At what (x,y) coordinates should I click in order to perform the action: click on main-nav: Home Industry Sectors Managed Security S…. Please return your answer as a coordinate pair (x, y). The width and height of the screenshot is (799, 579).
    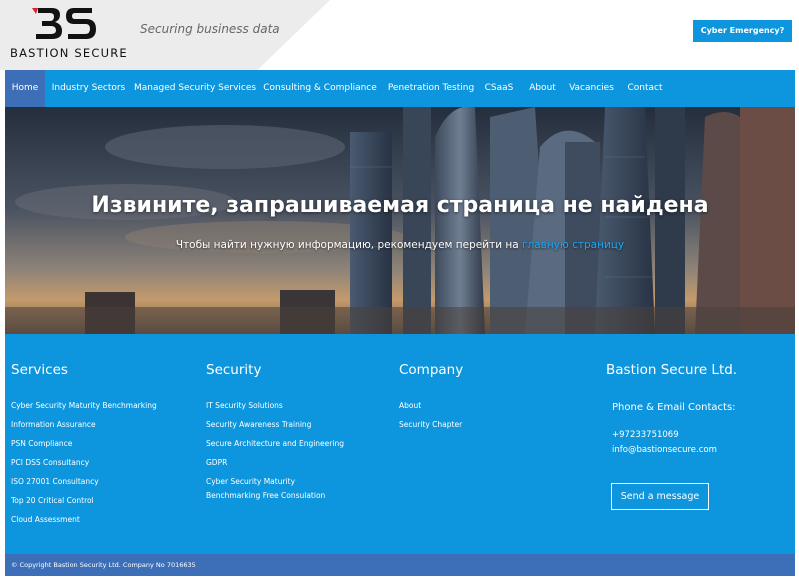
    Looking at the image, I should click on (400, 88).